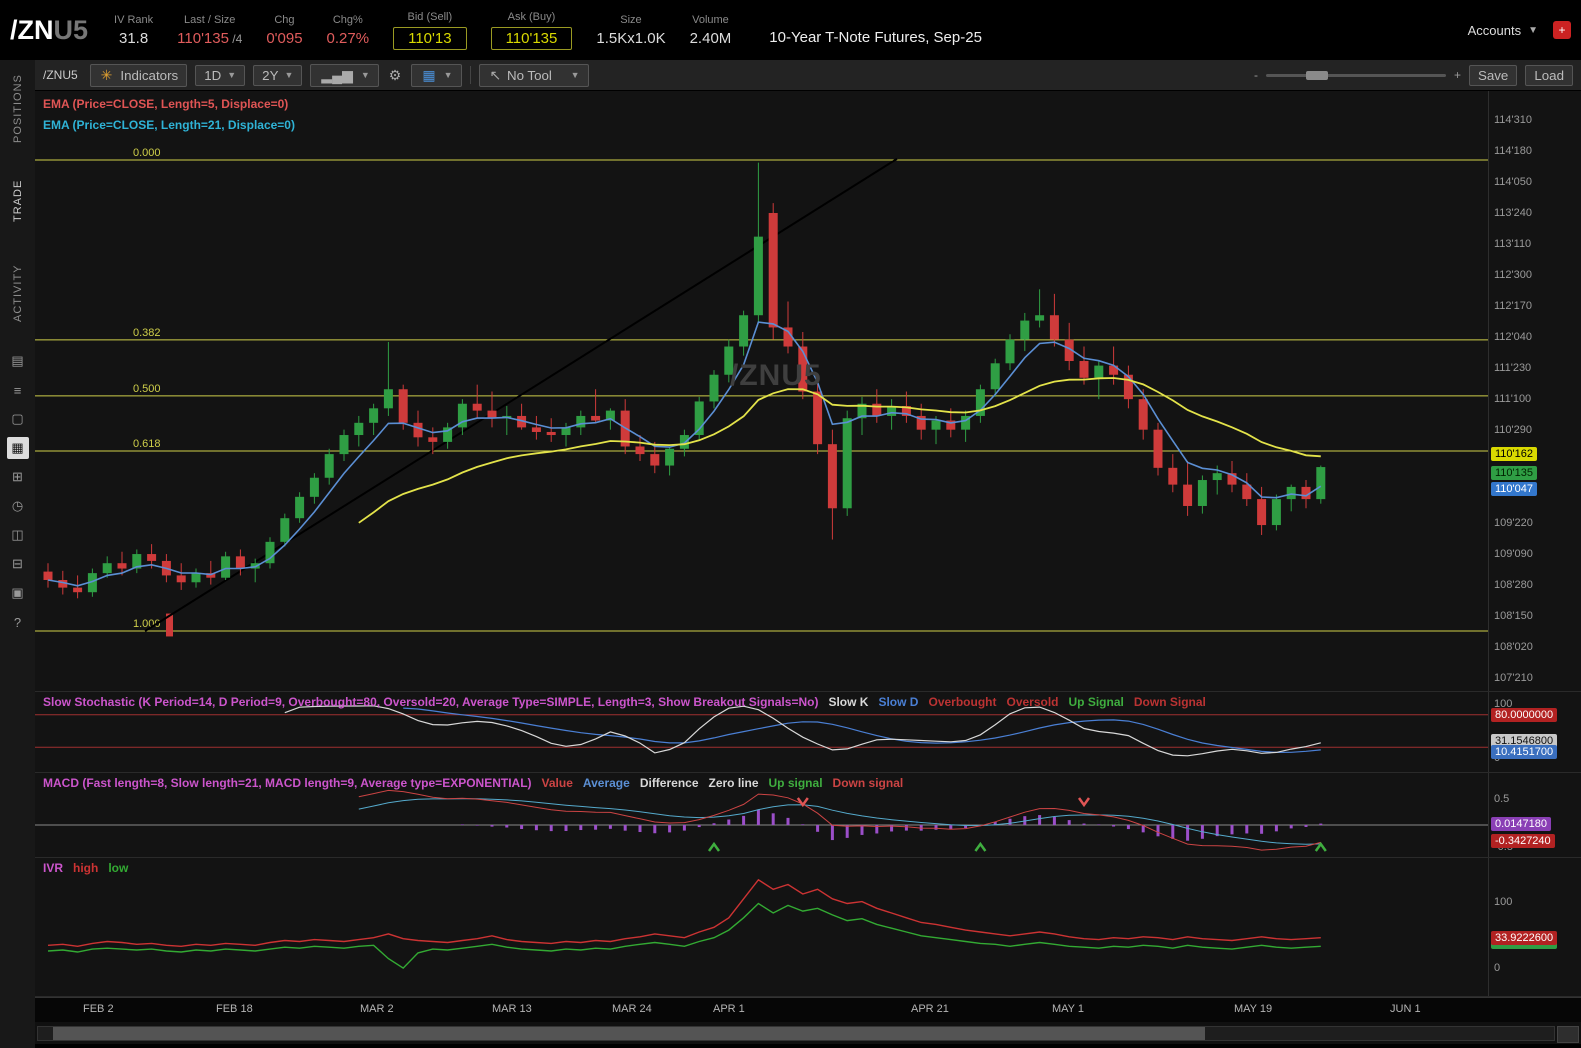  What do you see at coordinates (18, 593) in the screenshot?
I see `fkey-icon: ▣` at bounding box center [18, 593].